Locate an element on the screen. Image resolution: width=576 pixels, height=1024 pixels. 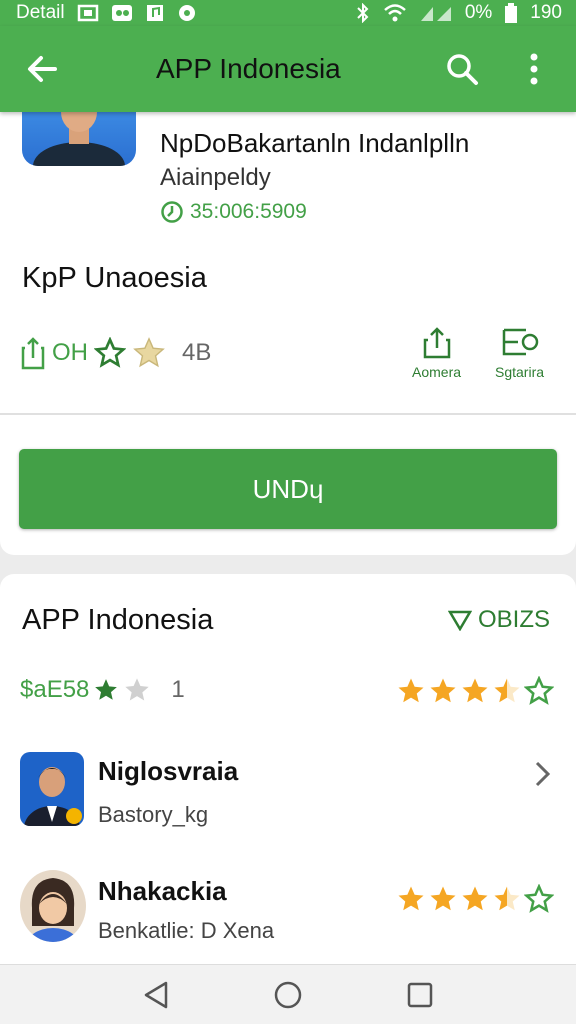
section-badge: OBIZS is located at coordinates (498, 620).